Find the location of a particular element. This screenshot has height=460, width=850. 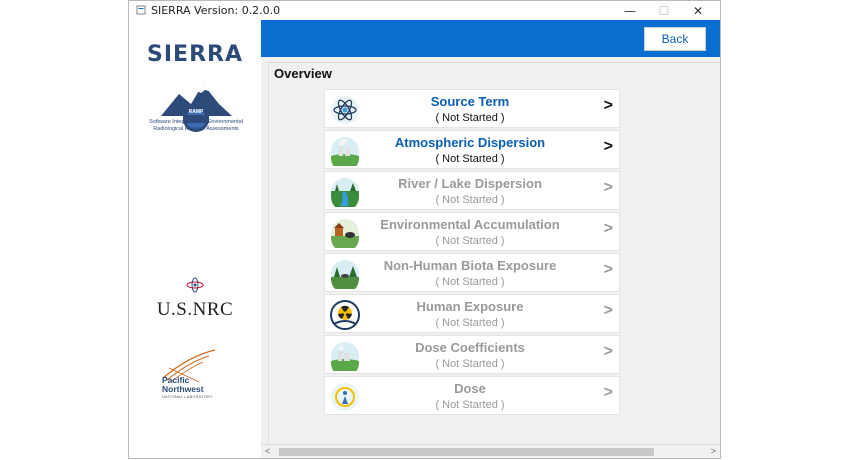

module-title: Human Exposure is located at coordinates (470, 306).